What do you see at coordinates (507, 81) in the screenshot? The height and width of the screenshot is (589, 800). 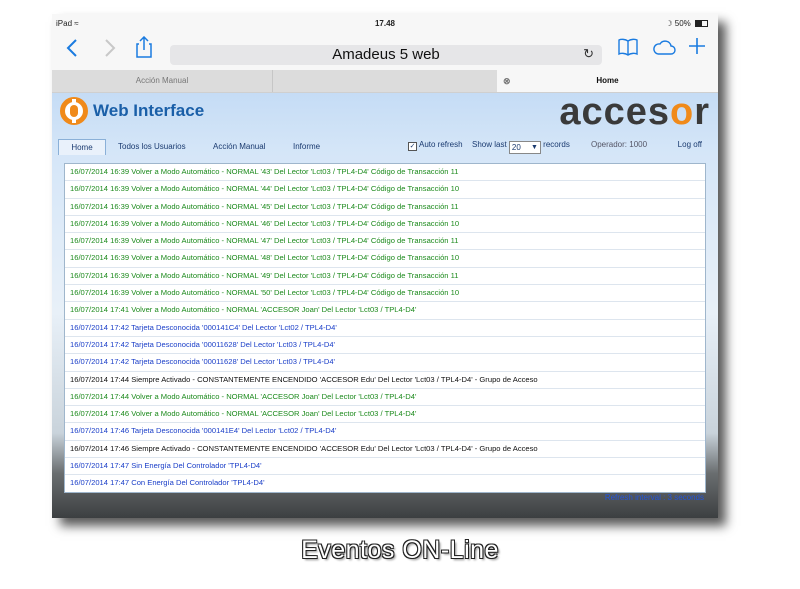 I see `close-tab-icon: ⊗` at bounding box center [507, 81].